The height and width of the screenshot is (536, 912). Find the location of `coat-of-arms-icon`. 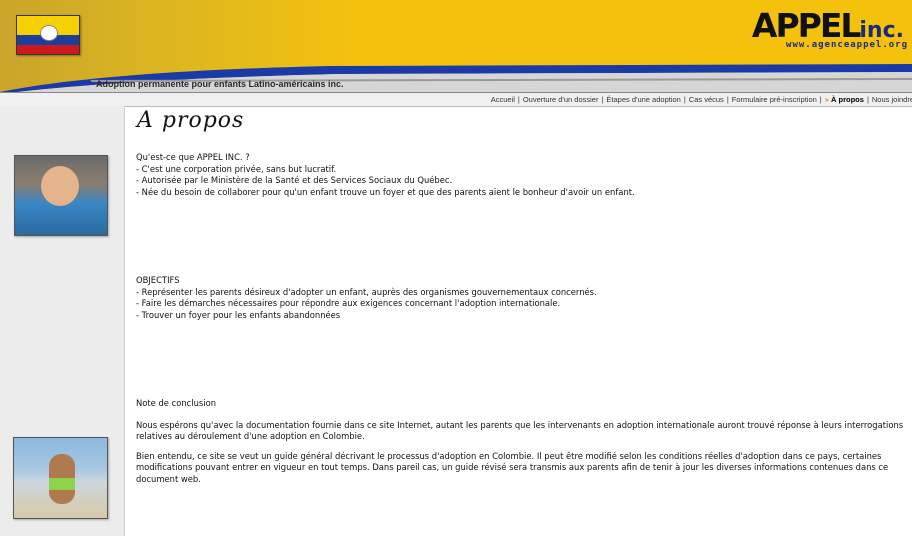

coat-of-arms-icon is located at coordinates (49, 33).